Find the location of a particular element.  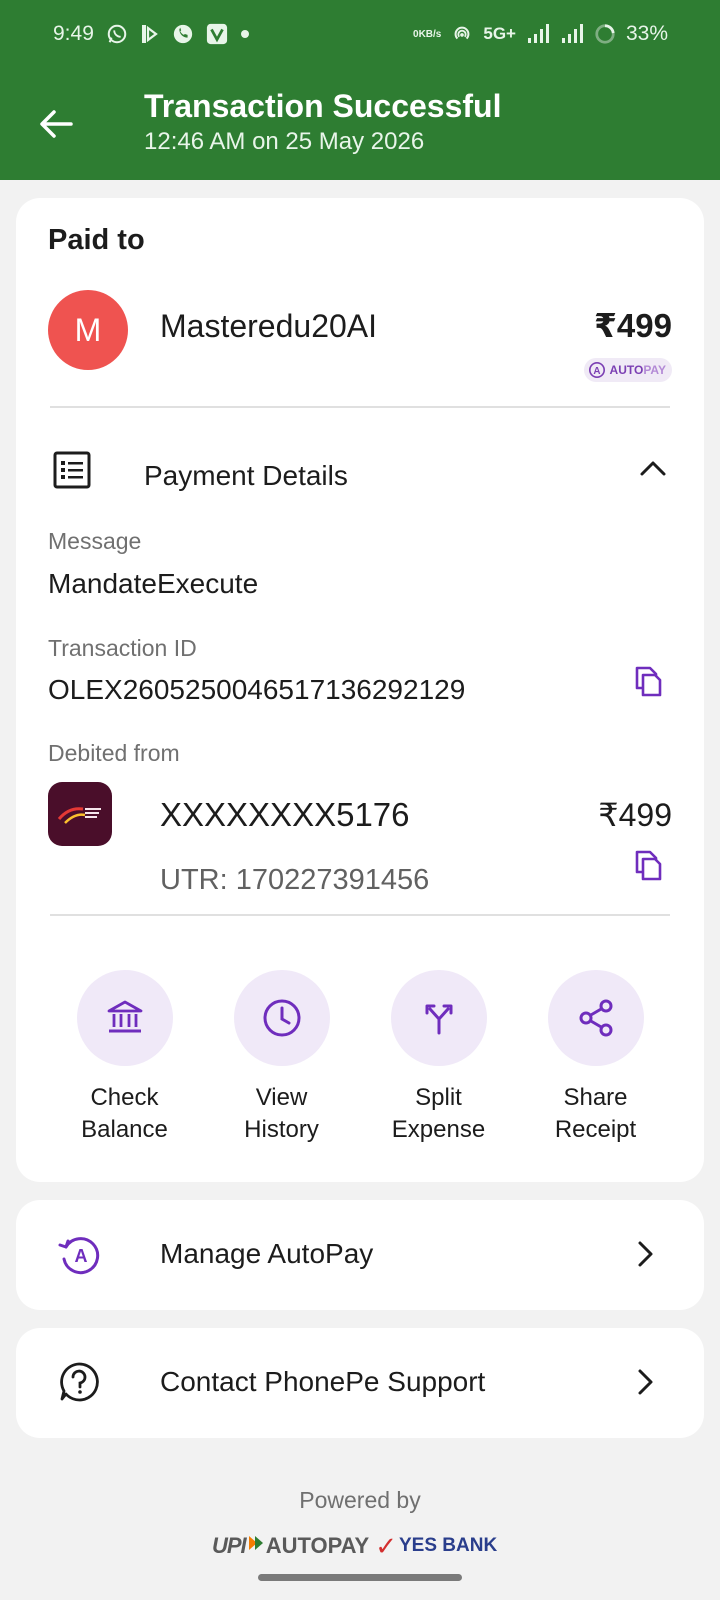

upi-arrow-icon is located at coordinates (255, 1543).